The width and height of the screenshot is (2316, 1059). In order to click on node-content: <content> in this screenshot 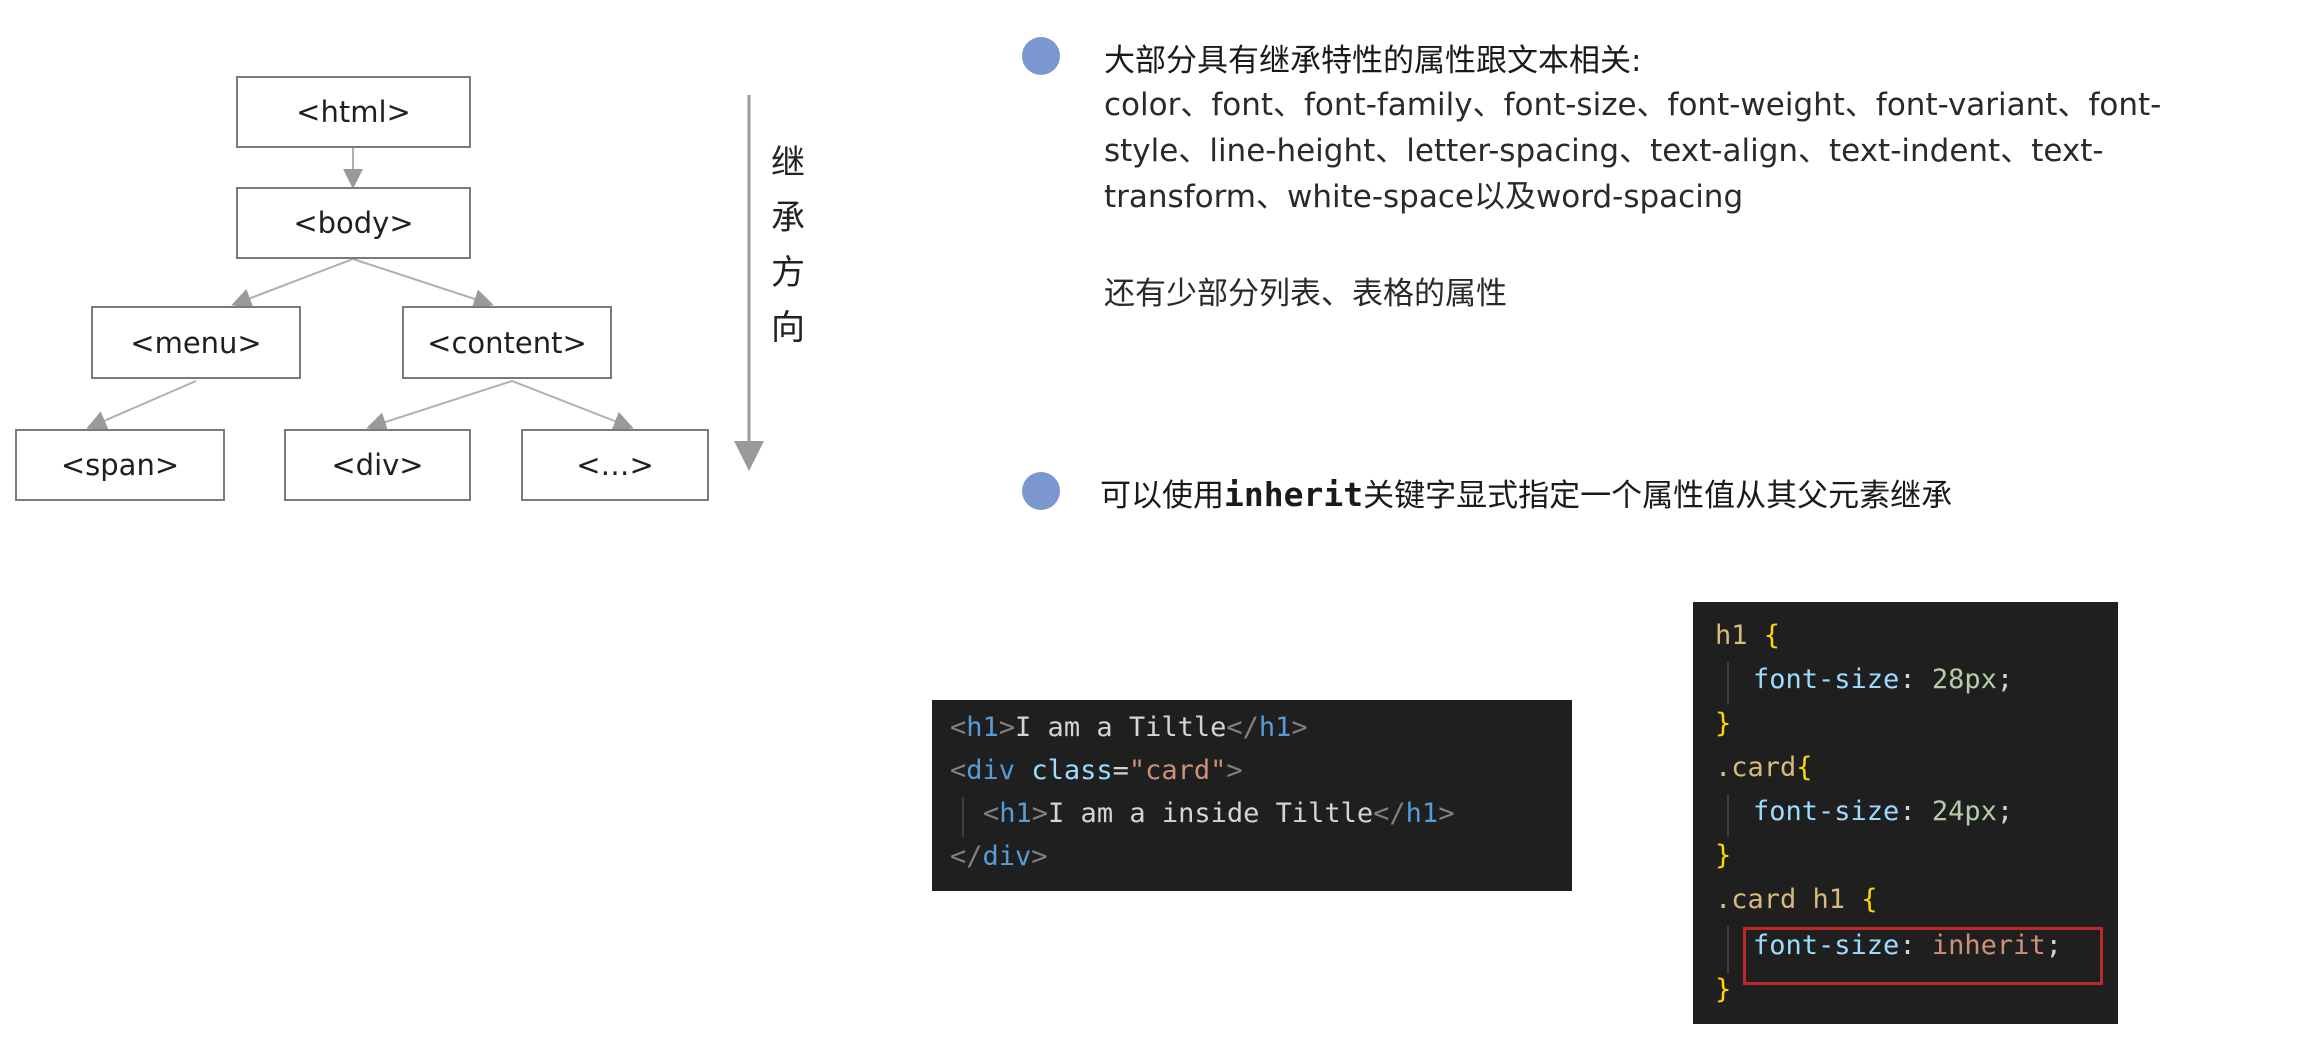, I will do `click(507, 342)`.